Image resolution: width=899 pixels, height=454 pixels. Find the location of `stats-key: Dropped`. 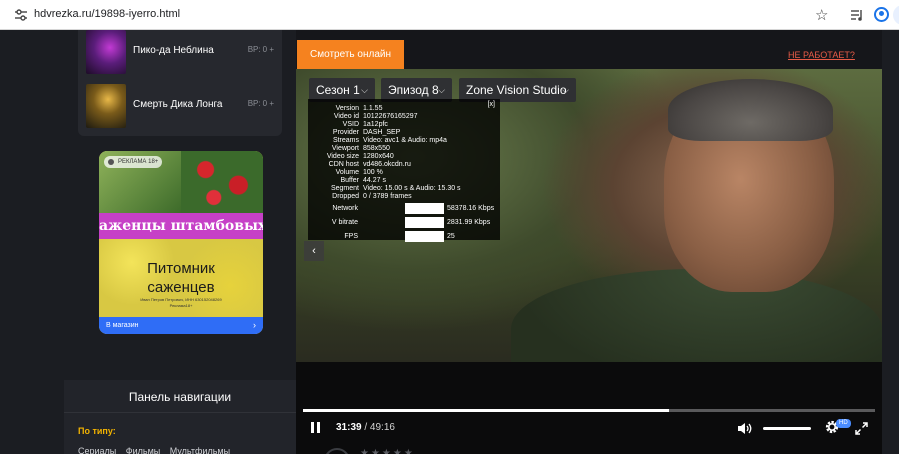

stats-key: Dropped is located at coordinates (345, 196).